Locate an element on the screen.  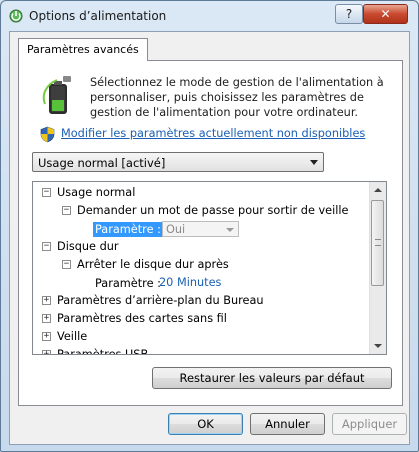
tree-item-label: Disque dur is located at coordinates (88, 246).